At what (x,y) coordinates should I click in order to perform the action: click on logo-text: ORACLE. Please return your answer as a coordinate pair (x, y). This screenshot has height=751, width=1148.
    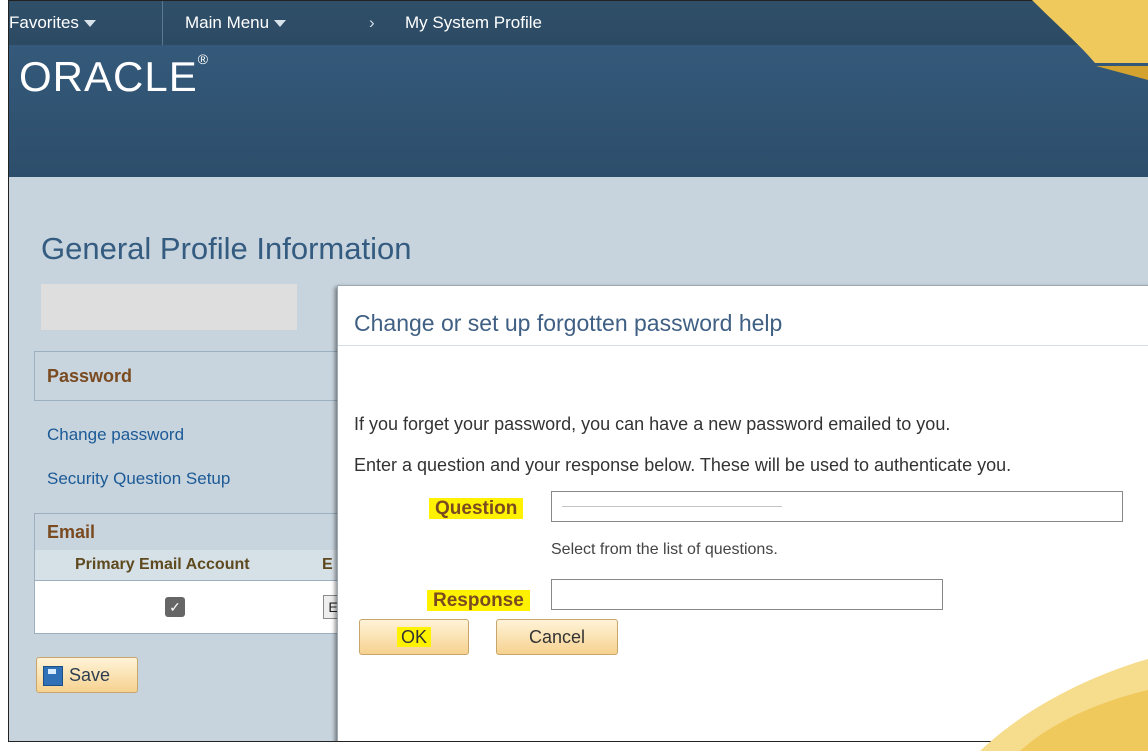
    Looking at the image, I should click on (108, 76).